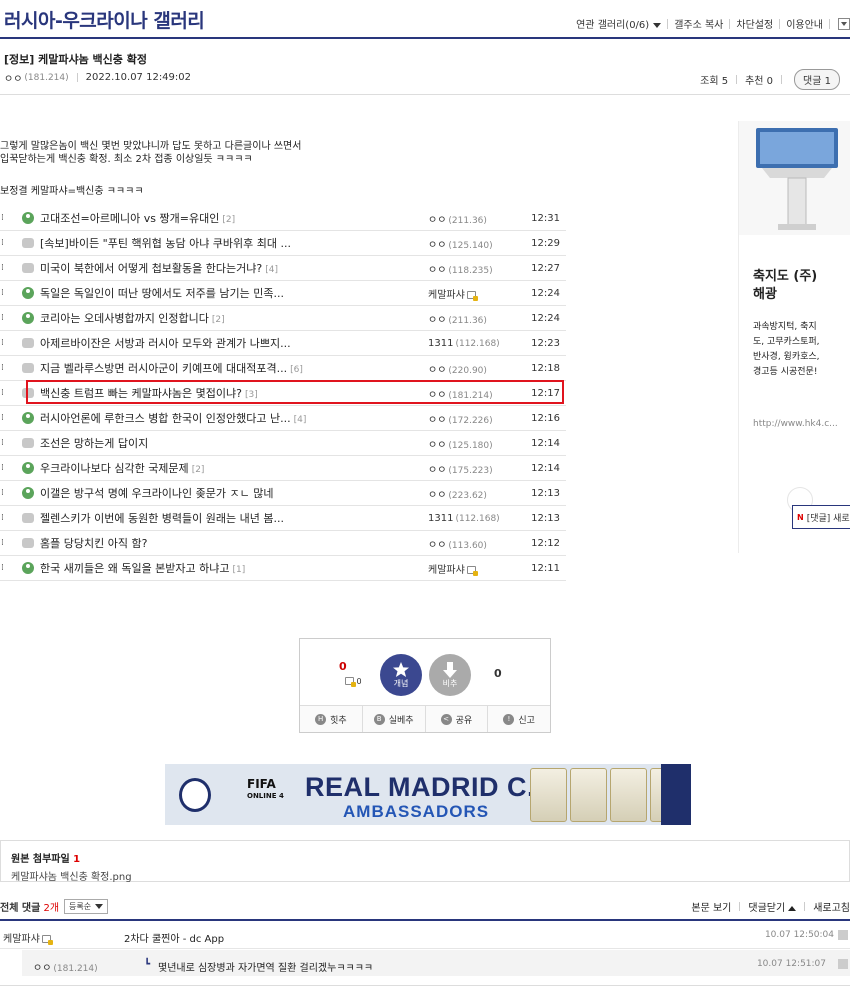  Describe the element at coordinates (266, 968) in the screenshot. I see `reply-text: 몇년내로 심장병과 자가면역 질환 걸리겠누ㅋㅋㅋㅋ` at that location.